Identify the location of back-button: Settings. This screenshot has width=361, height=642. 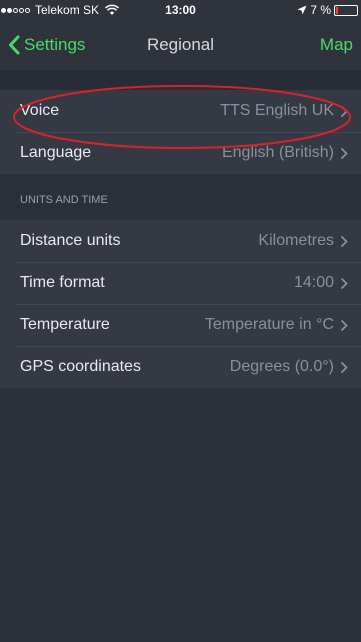
(46, 45).